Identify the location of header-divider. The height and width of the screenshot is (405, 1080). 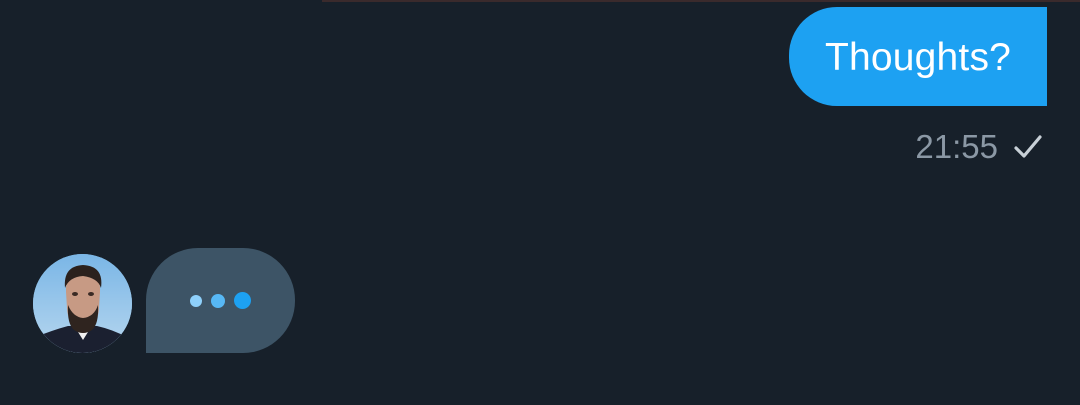
(701, 1).